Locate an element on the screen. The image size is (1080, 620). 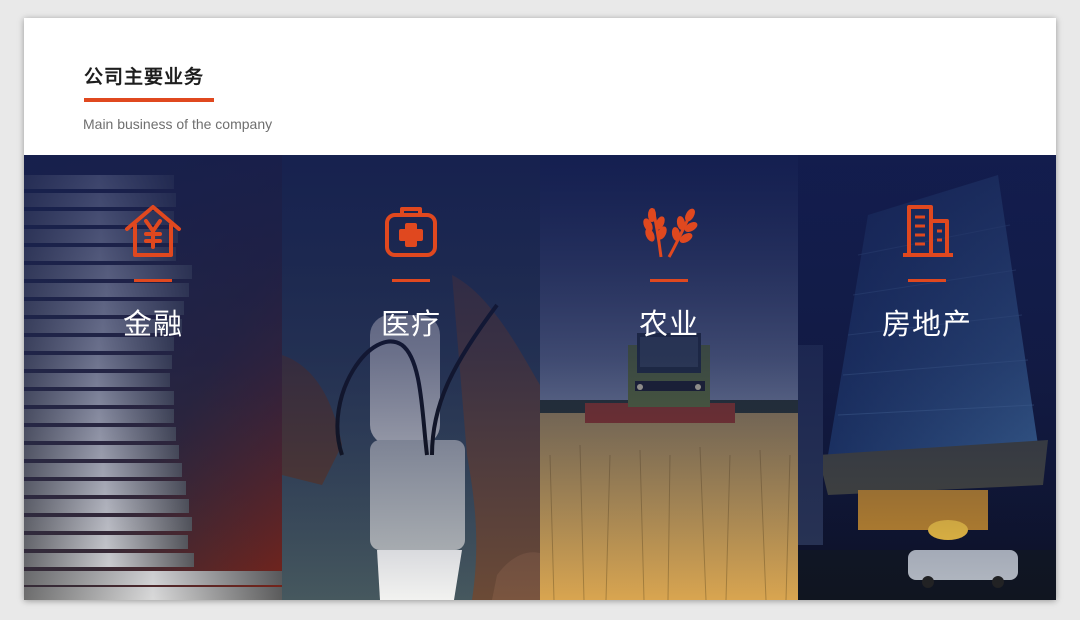
medical-kit-icon is located at coordinates (411, 231).